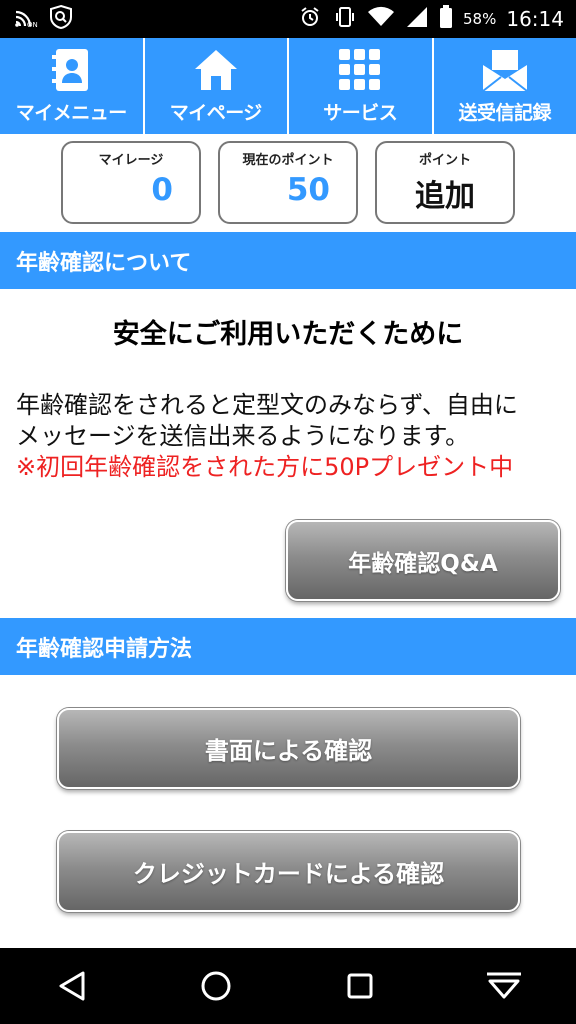  Describe the element at coordinates (131, 160) in the screenshot. I see `mileage-label: マイレージ` at that location.